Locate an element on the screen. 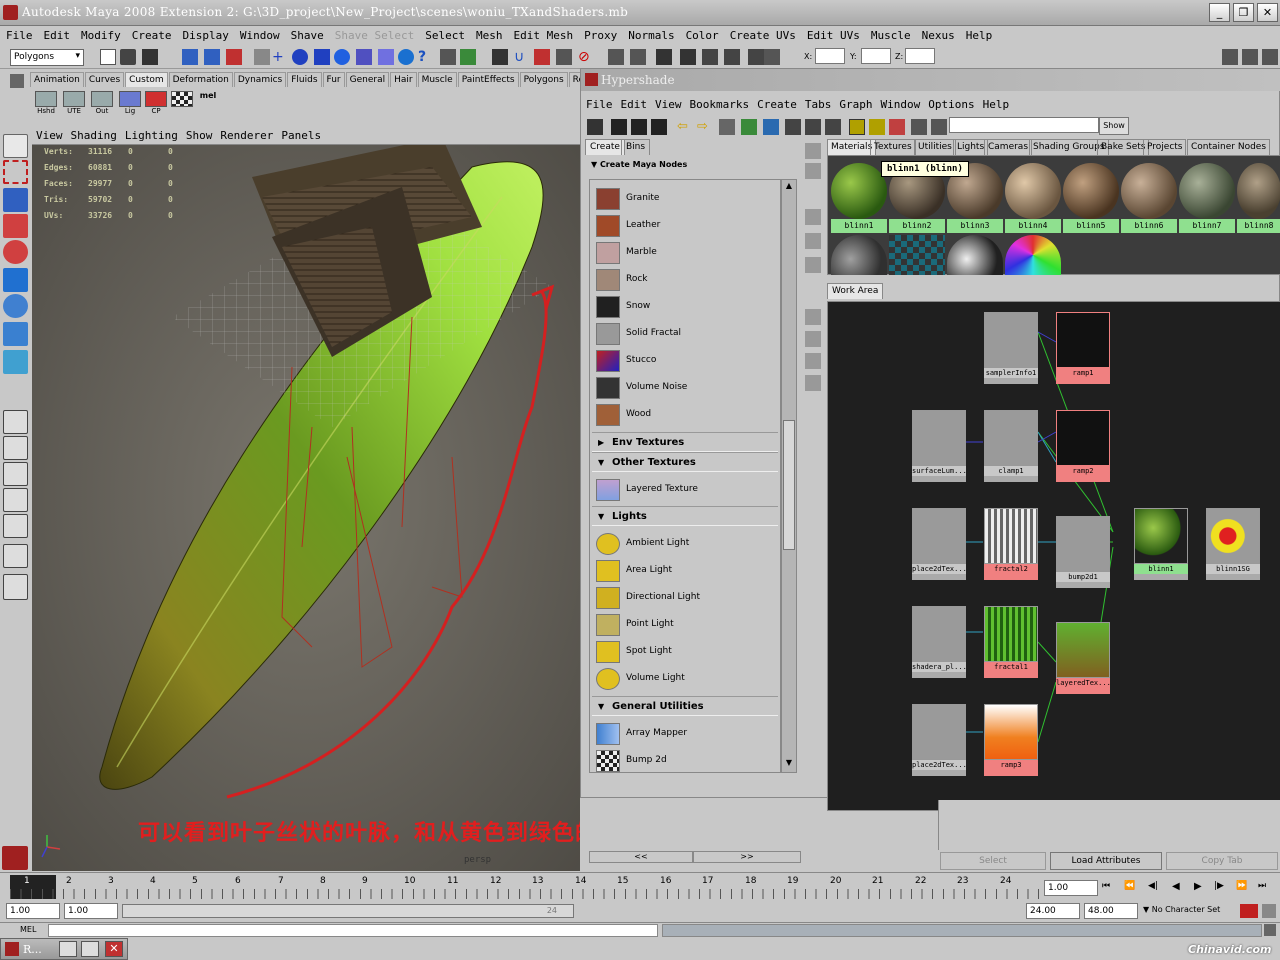 This screenshot has width=1280, height=960. graph-output-icon is located at coordinates (813, 339).